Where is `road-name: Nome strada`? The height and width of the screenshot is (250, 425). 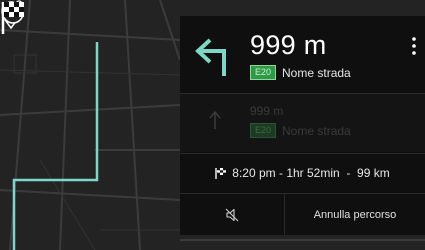 road-name: Nome strada is located at coordinates (316, 72).